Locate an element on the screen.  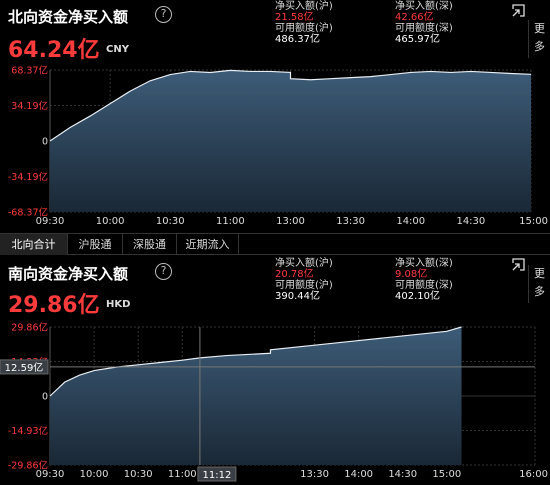
south-sz-buy-label: 净买入额(深) is located at coordinates (424, 263).